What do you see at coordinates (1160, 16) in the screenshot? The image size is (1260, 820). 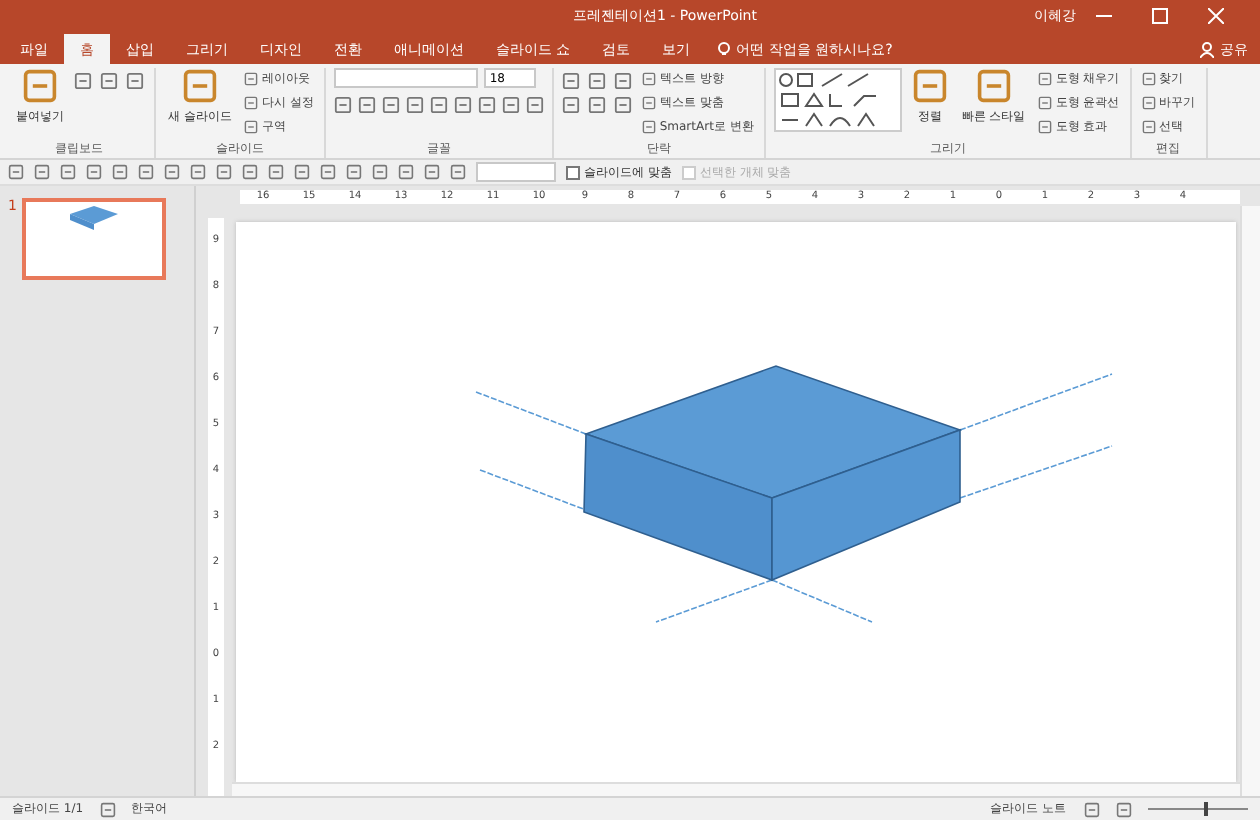 I see `maximize-icon` at bounding box center [1160, 16].